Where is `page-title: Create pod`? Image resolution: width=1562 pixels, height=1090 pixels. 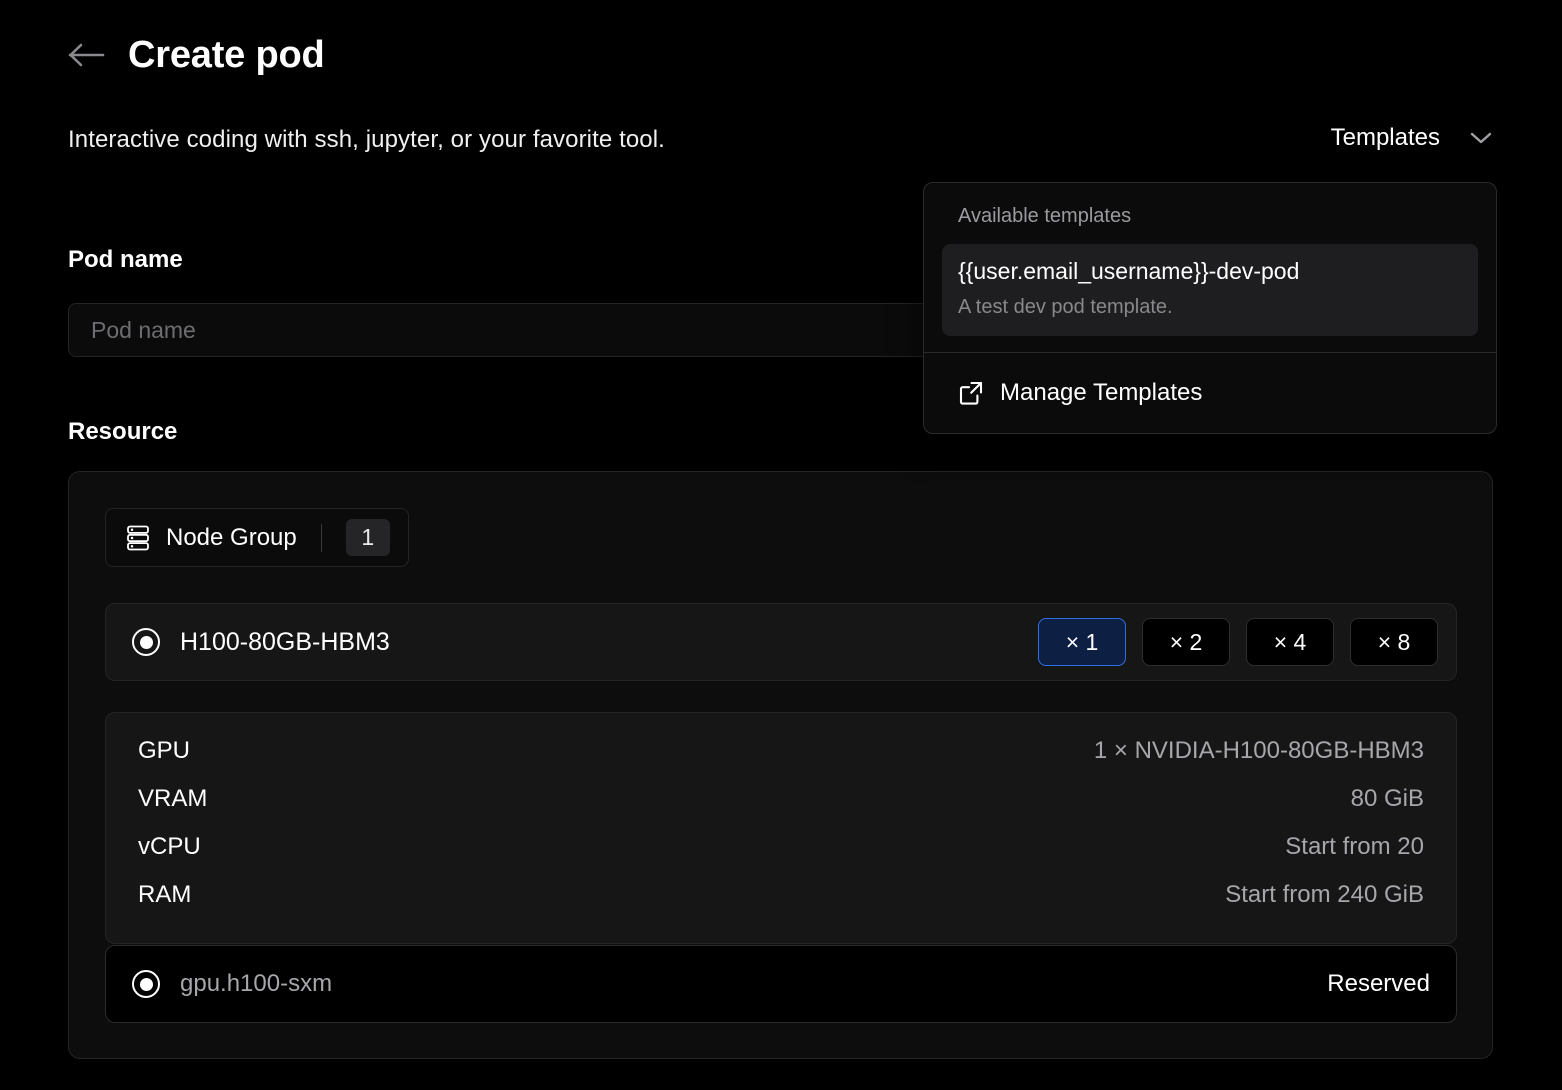
page-title: Create pod is located at coordinates (226, 55).